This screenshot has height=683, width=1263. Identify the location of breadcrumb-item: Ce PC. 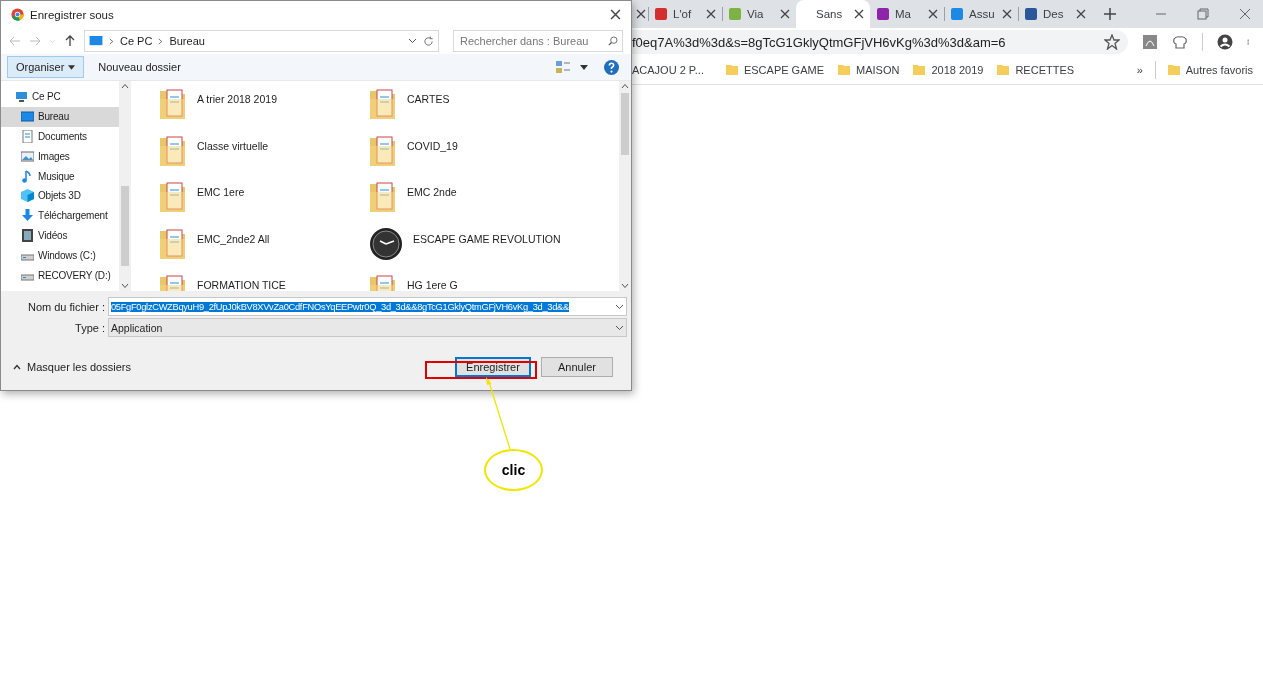
(136, 41).